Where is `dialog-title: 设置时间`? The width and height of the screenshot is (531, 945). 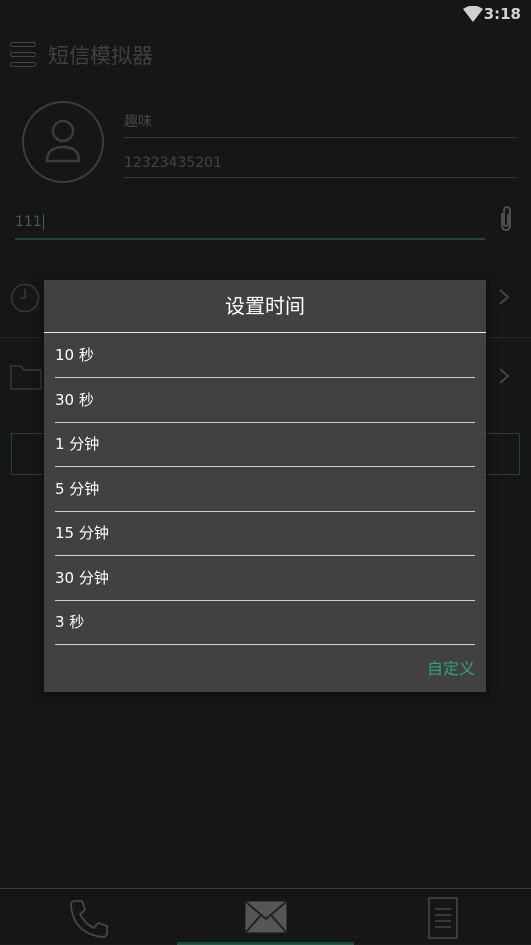
dialog-title: 设置时间 is located at coordinates (265, 306).